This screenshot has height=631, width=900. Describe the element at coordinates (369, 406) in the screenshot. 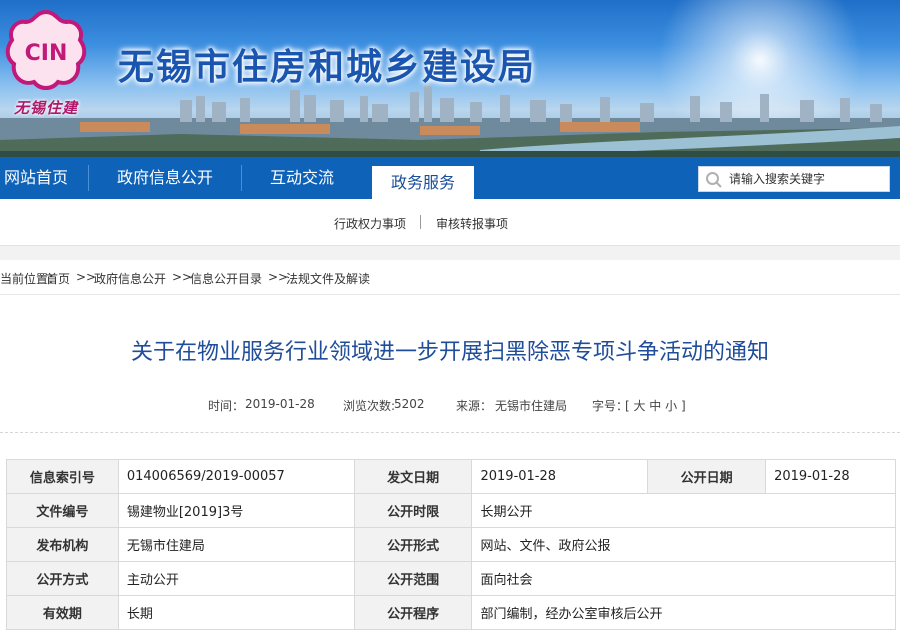

I see `meta-views-label: 浏览次数:` at that location.